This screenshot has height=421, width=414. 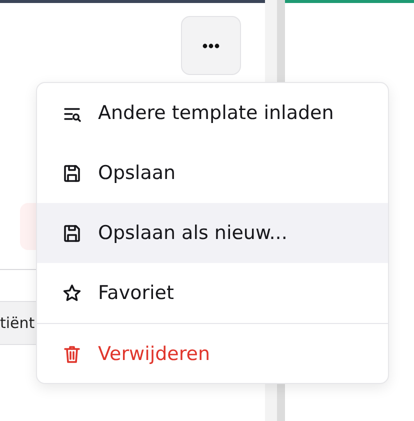 I want to click on more-button, so click(x=211, y=45).